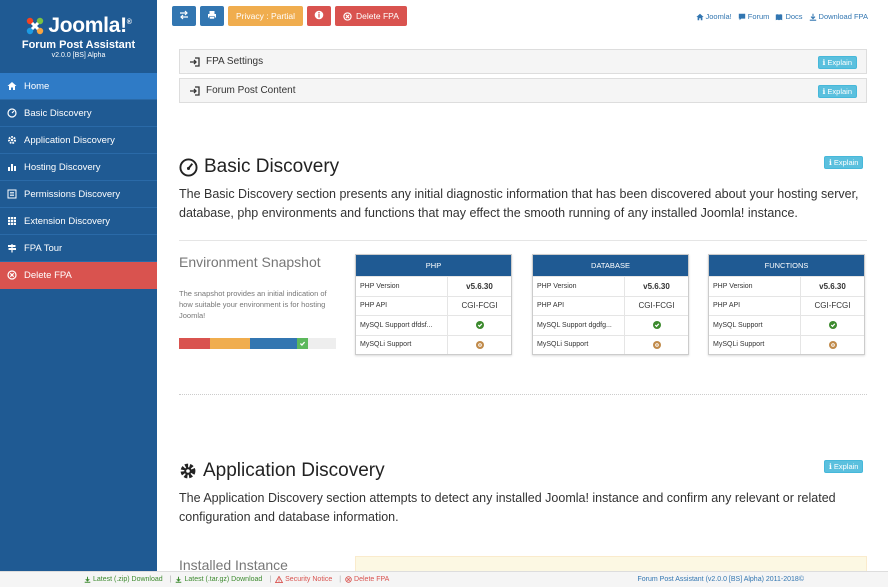 The width and height of the screenshot is (888, 587). Describe the element at coordinates (371, 16) in the screenshot. I see `delete-fpa-button: Delete FPA` at that location.